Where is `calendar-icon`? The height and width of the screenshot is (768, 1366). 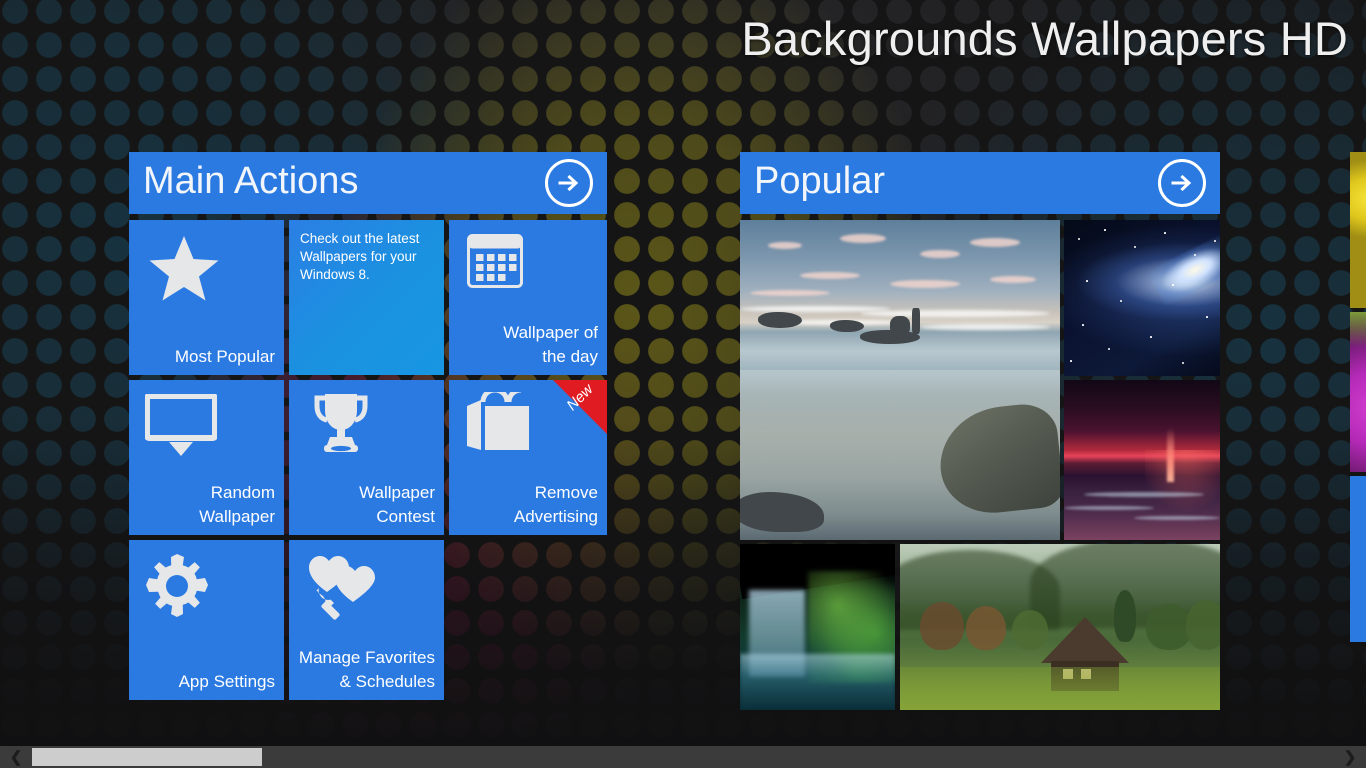
calendar-icon is located at coordinates (495, 261).